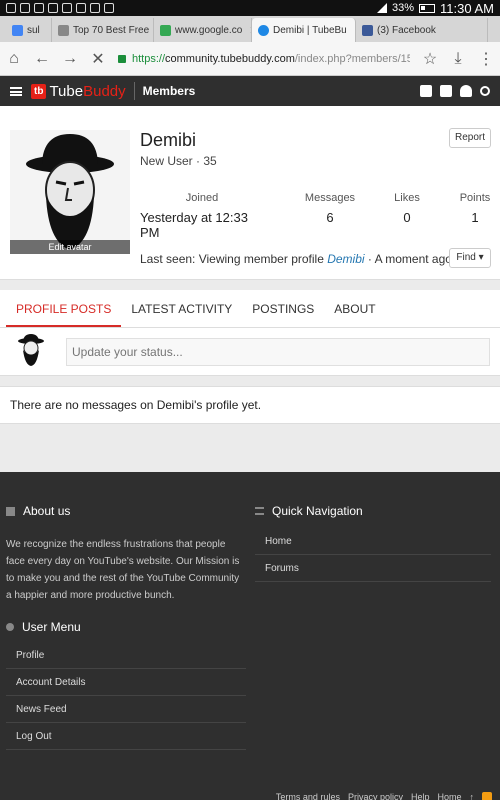 This screenshot has width=500, height=800. Describe the element at coordinates (122, 58) in the screenshot. I see `lock-icon` at that location.